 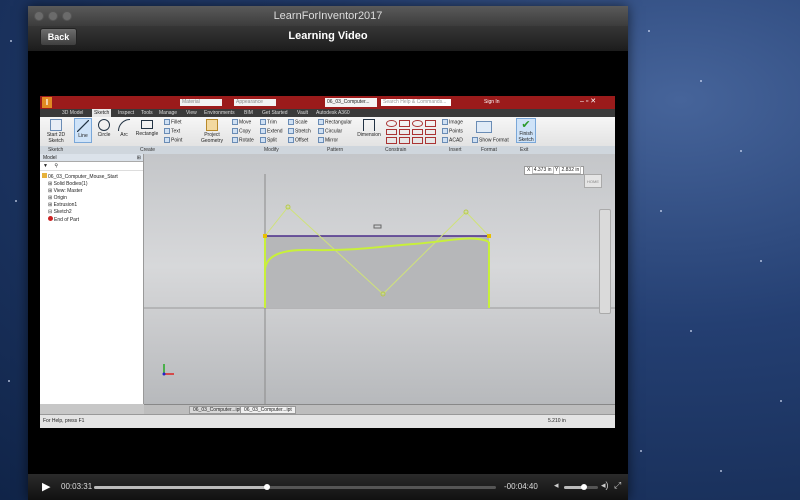 What do you see at coordinates (173, 122) in the screenshot?
I see `fillet-button: Fillet` at bounding box center [173, 122].